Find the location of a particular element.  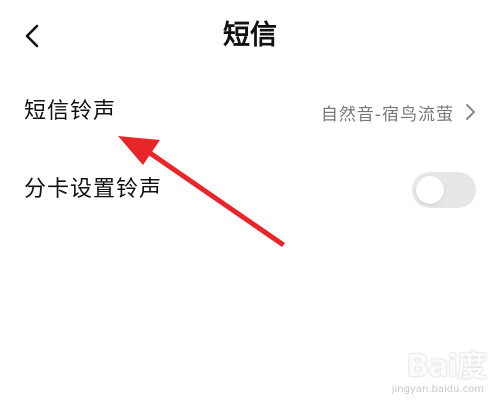

dual-sim-toggle-group is located at coordinates (444, 190).